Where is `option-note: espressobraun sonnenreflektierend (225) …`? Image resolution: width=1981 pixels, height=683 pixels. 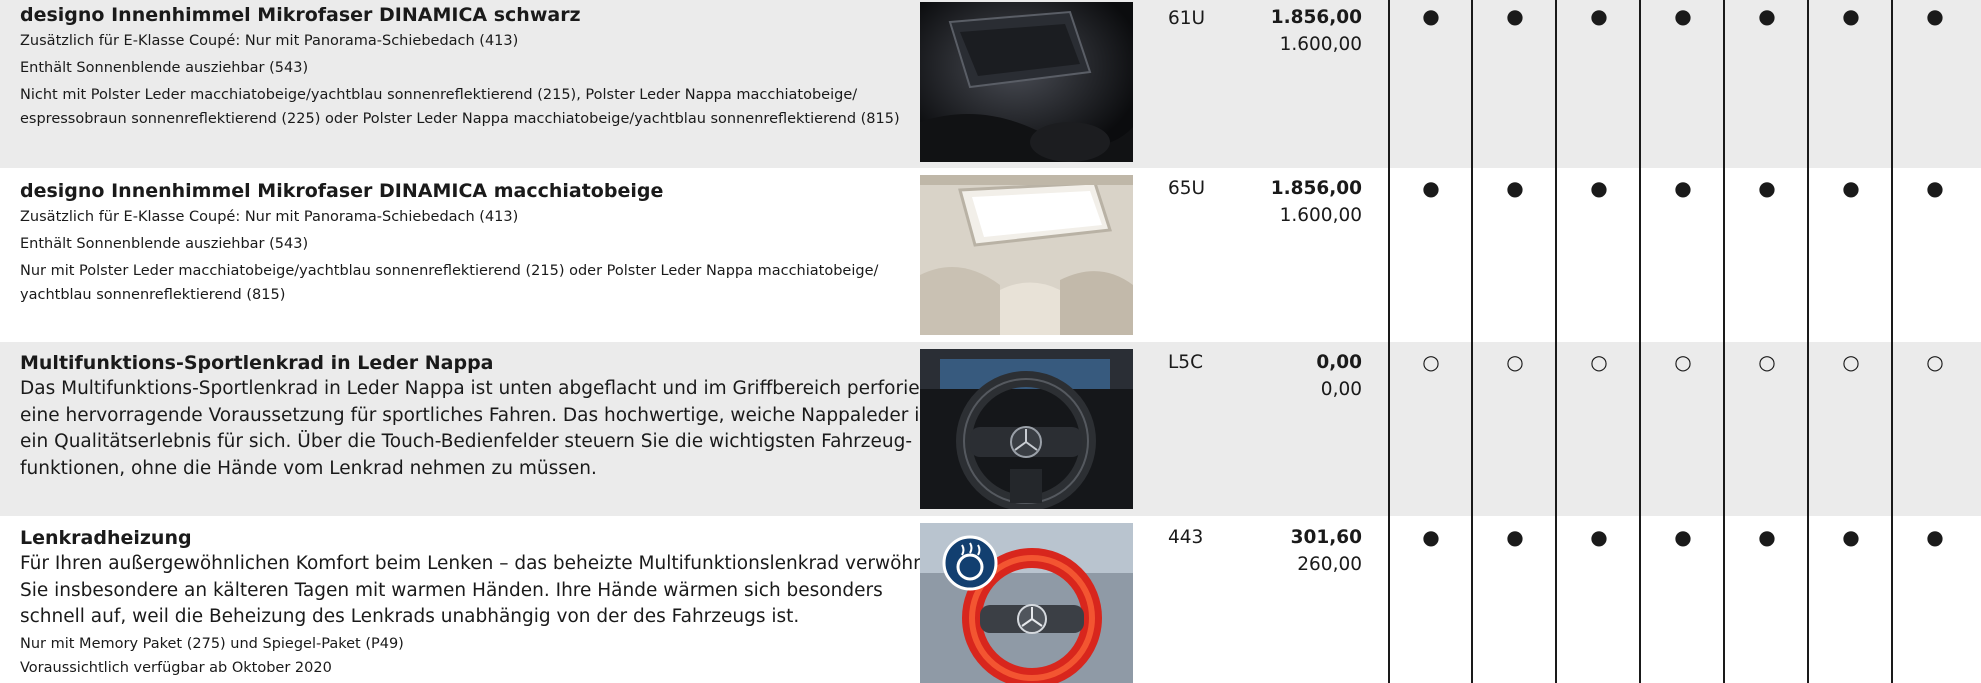
option-note: espressobraun sonnenreflektierend (225) … is located at coordinates (460, 119).